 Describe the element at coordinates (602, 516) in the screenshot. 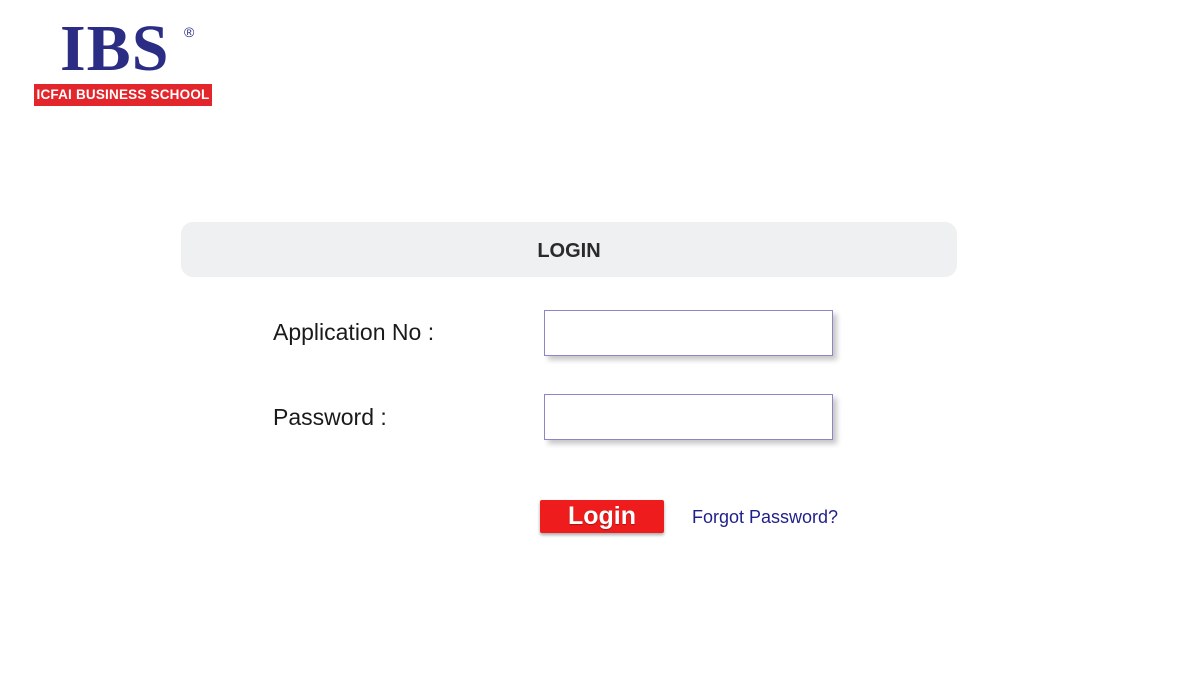

I see `login-button: Login` at that location.